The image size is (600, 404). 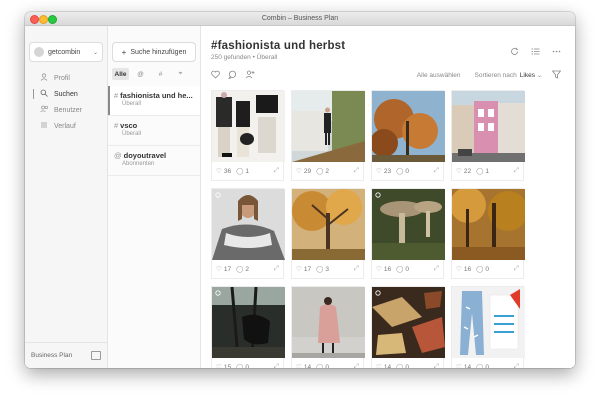 I want to click on search-icon, so click(x=44, y=94).